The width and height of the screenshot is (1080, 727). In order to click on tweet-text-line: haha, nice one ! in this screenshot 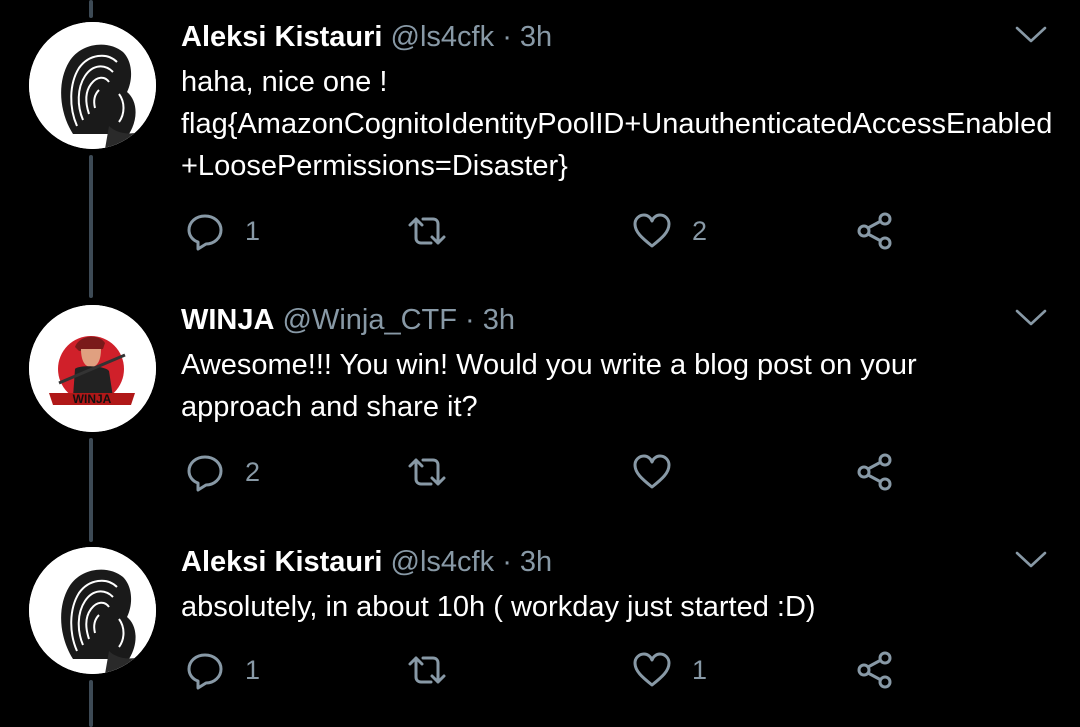, I will do `click(284, 82)`.